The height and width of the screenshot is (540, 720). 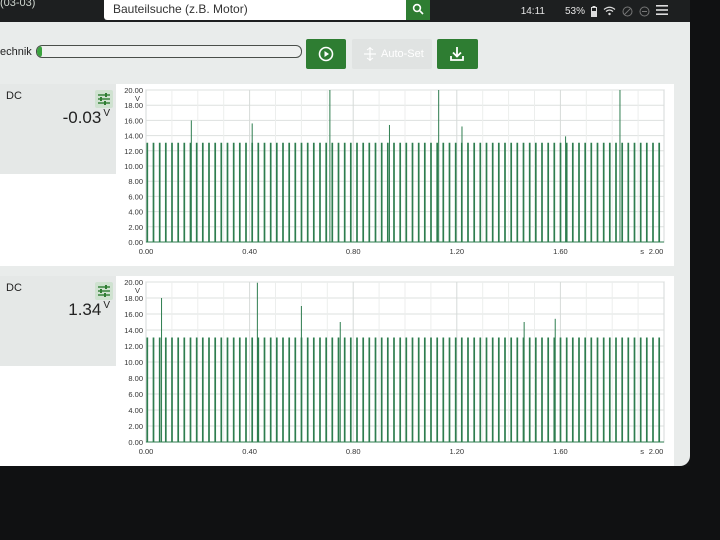 What do you see at coordinates (106, 114) in the screenshot?
I see `channel-1-unit: V` at bounding box center [106, 114].